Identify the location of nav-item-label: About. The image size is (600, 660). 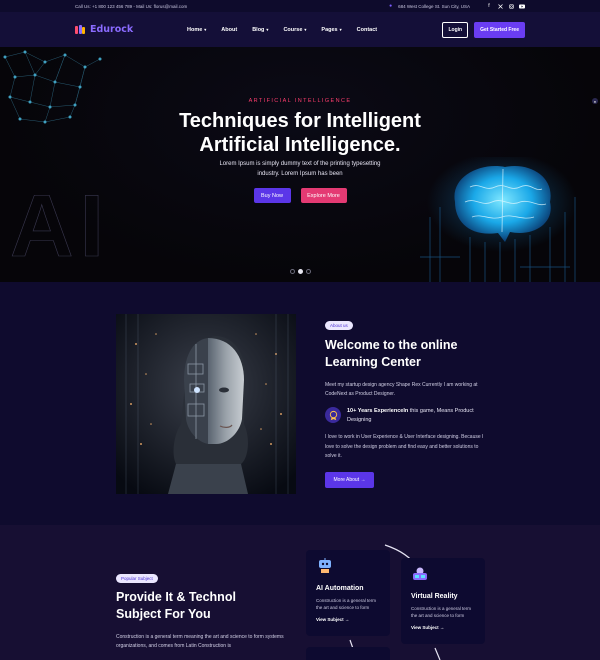
(229, 29).